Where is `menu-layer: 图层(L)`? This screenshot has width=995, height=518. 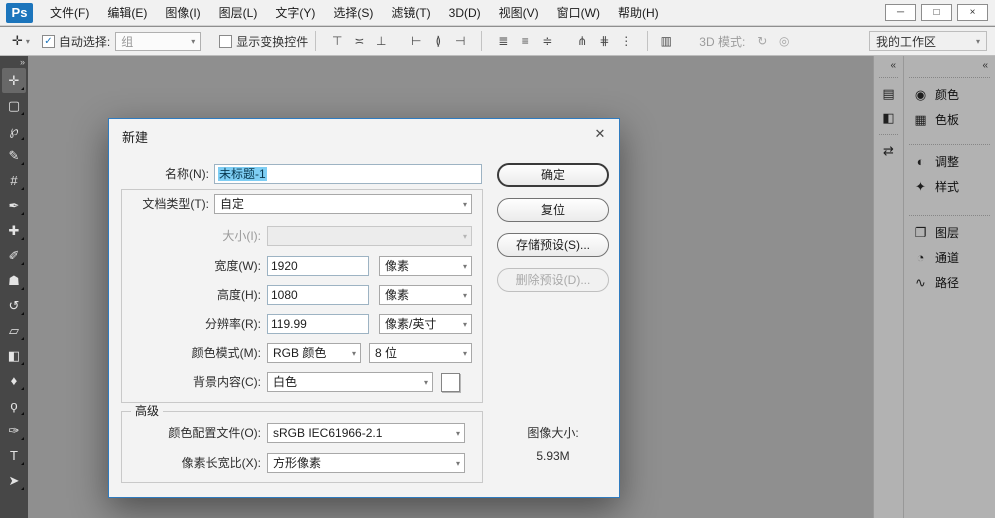
menu-layer: 图层(L) is located at coordinates (238, 13).